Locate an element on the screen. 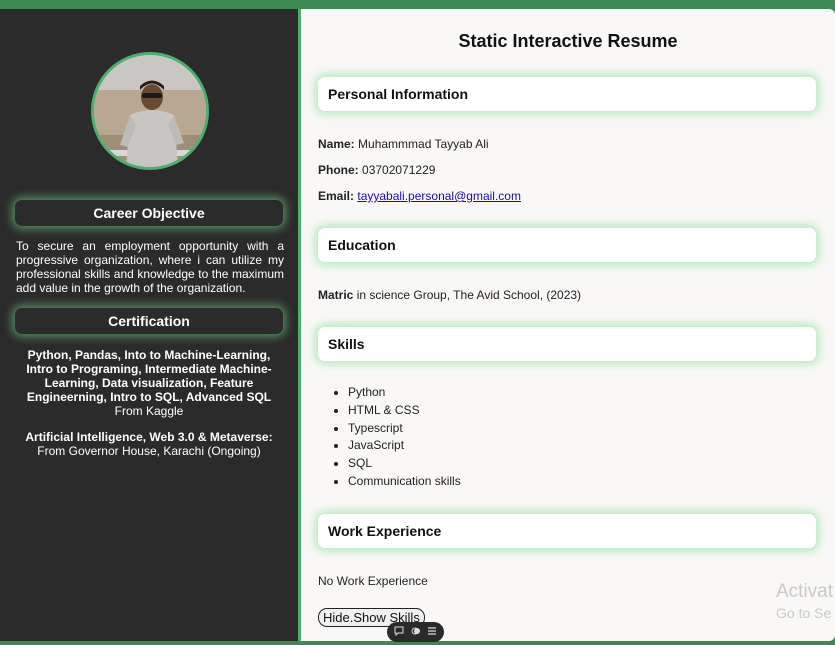 The image size is (835, 645). certification-heading: Certification is located at coordinates (149, 321).